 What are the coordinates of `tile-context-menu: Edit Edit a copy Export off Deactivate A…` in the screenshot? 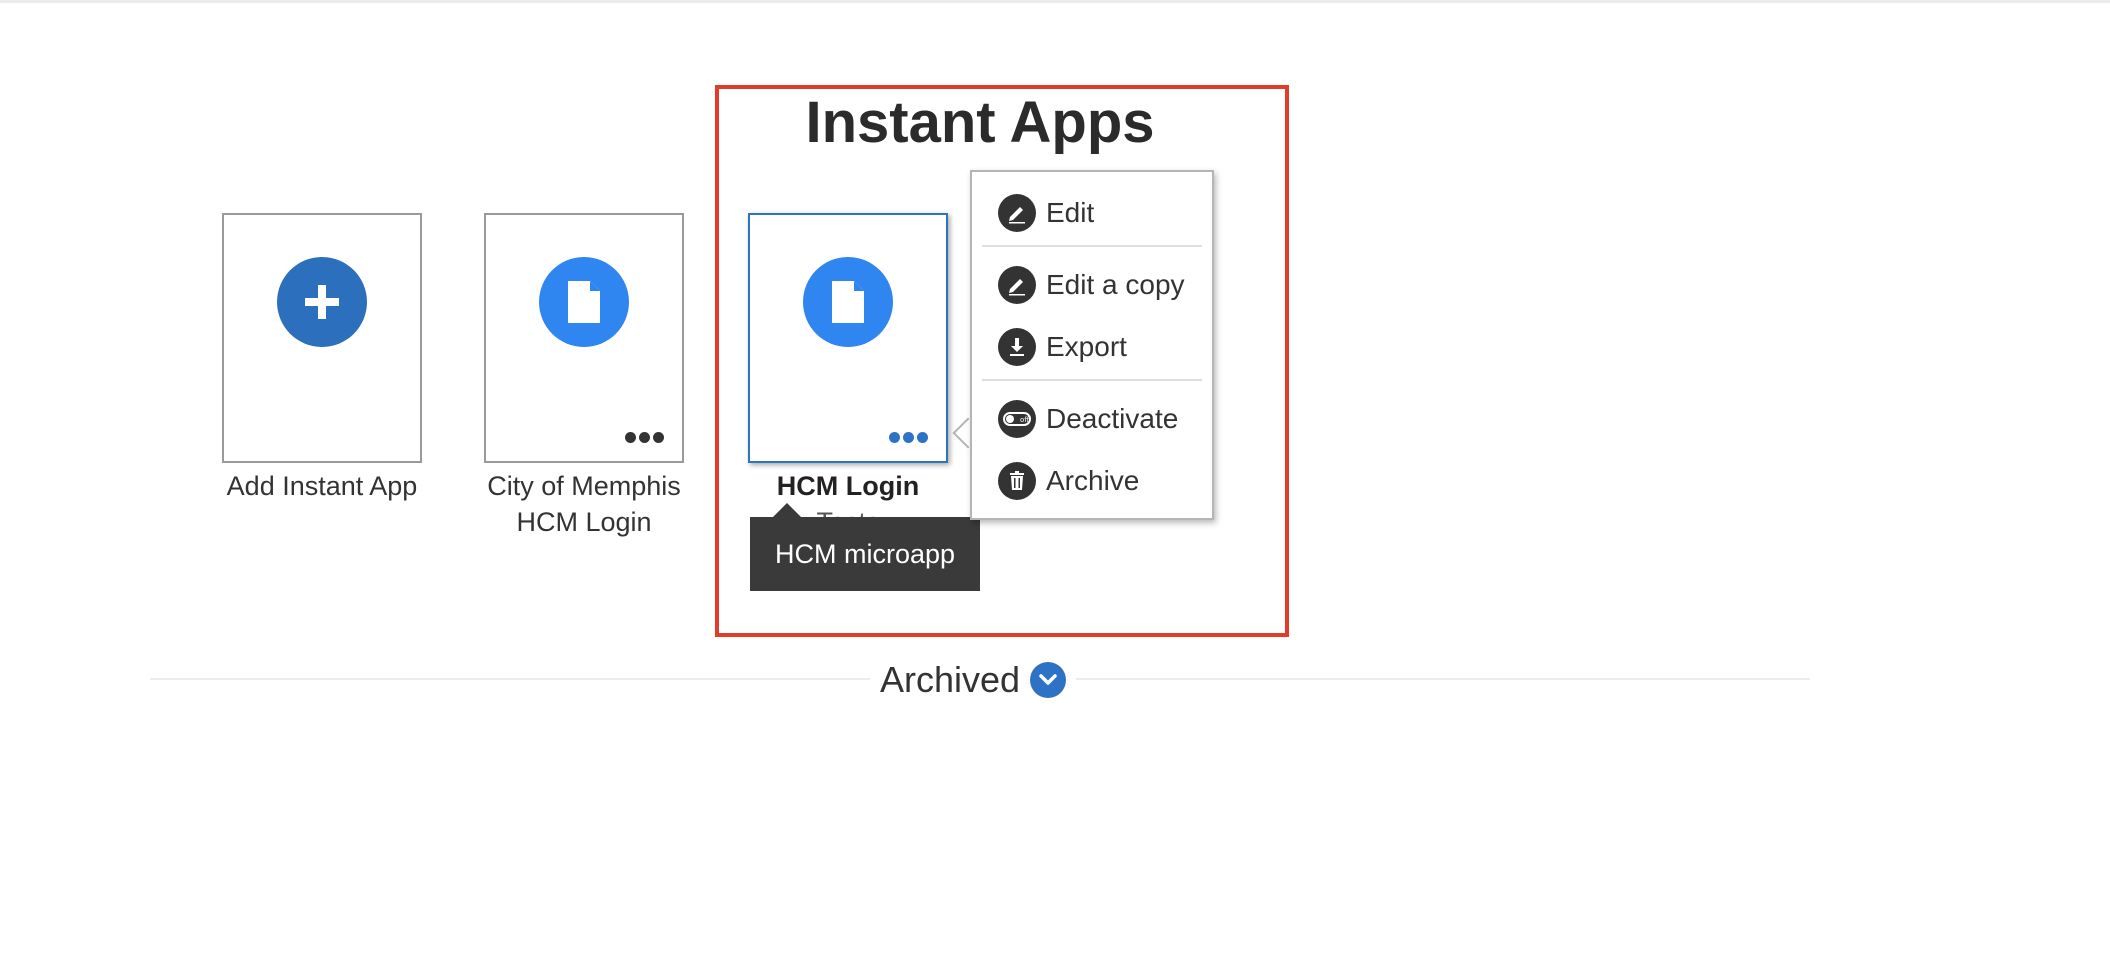 It's located at (1092, 345).